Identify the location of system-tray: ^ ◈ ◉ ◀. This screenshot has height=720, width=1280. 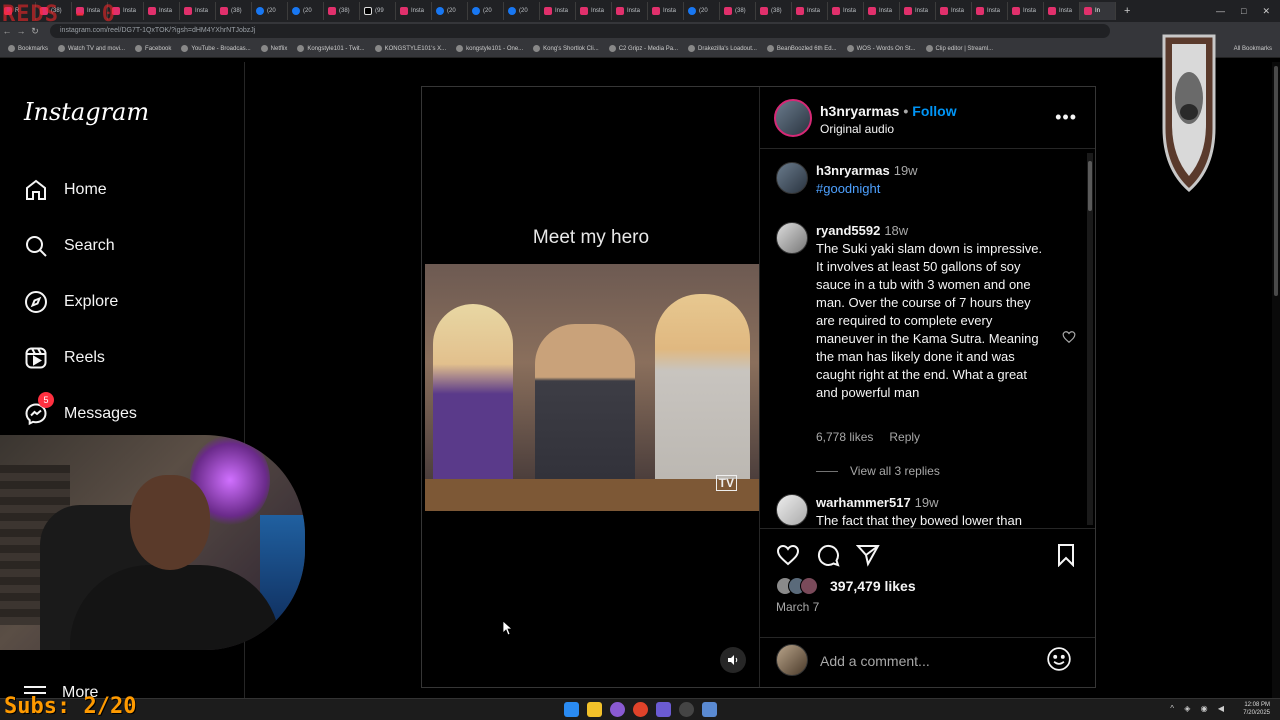
(1199, 708).